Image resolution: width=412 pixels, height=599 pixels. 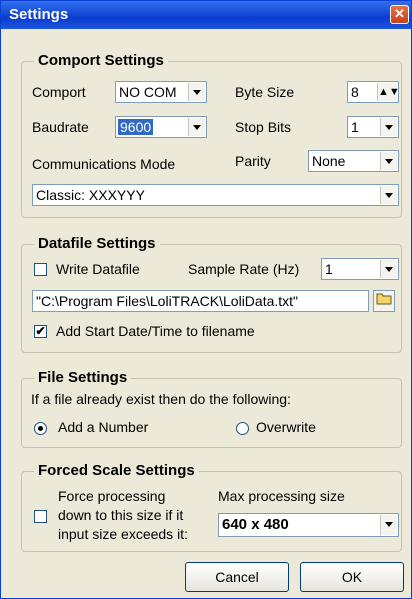 I want to click on close-icon: ✕, so click(x=399, y=14).